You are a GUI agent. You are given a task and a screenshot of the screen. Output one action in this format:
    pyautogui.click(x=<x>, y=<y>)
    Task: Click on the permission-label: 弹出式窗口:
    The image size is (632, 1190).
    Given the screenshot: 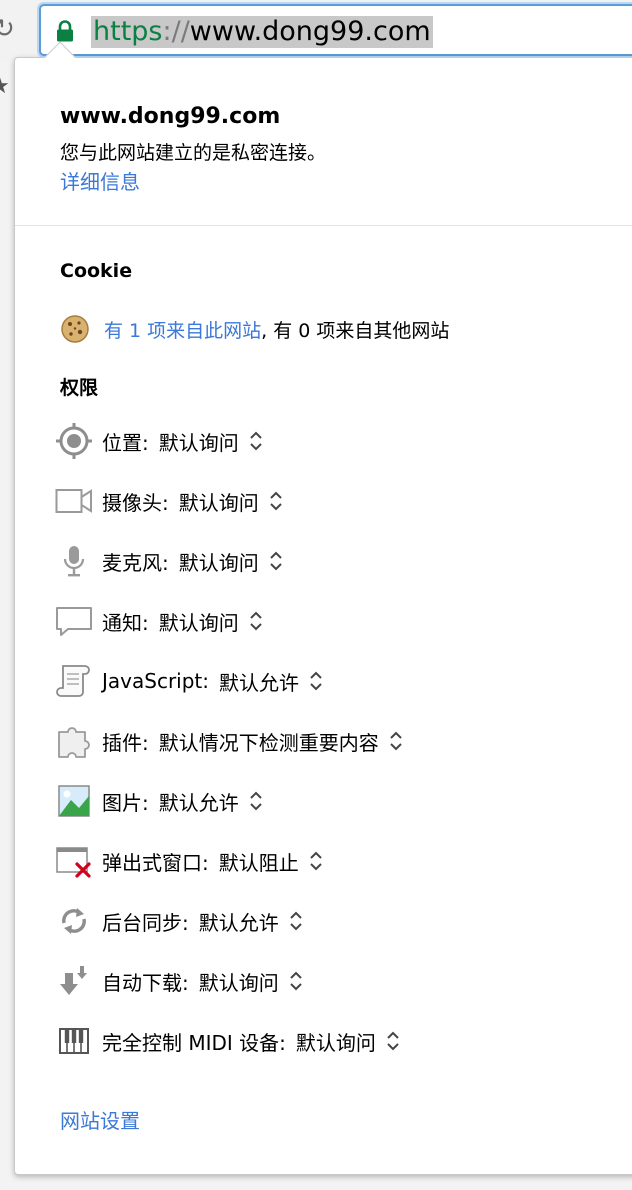 What is the action you would take?
    pyautogui.click(x=155, y=862)
    